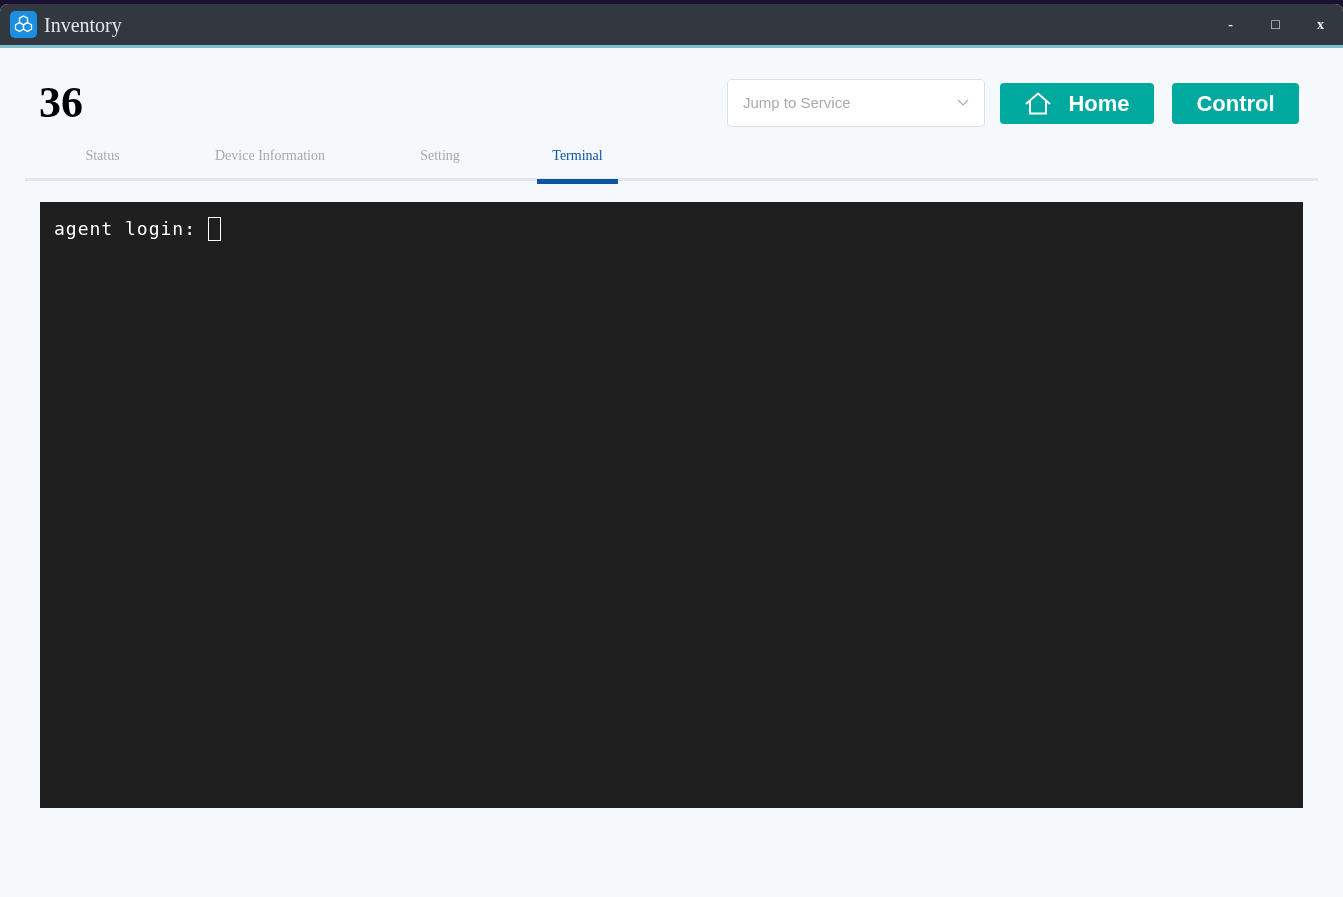 The image size is (1343, 897). What do you see at coordinates (1038, 103) in the screenshot?
I see `home-icon` at bounding box center [1038, 103].